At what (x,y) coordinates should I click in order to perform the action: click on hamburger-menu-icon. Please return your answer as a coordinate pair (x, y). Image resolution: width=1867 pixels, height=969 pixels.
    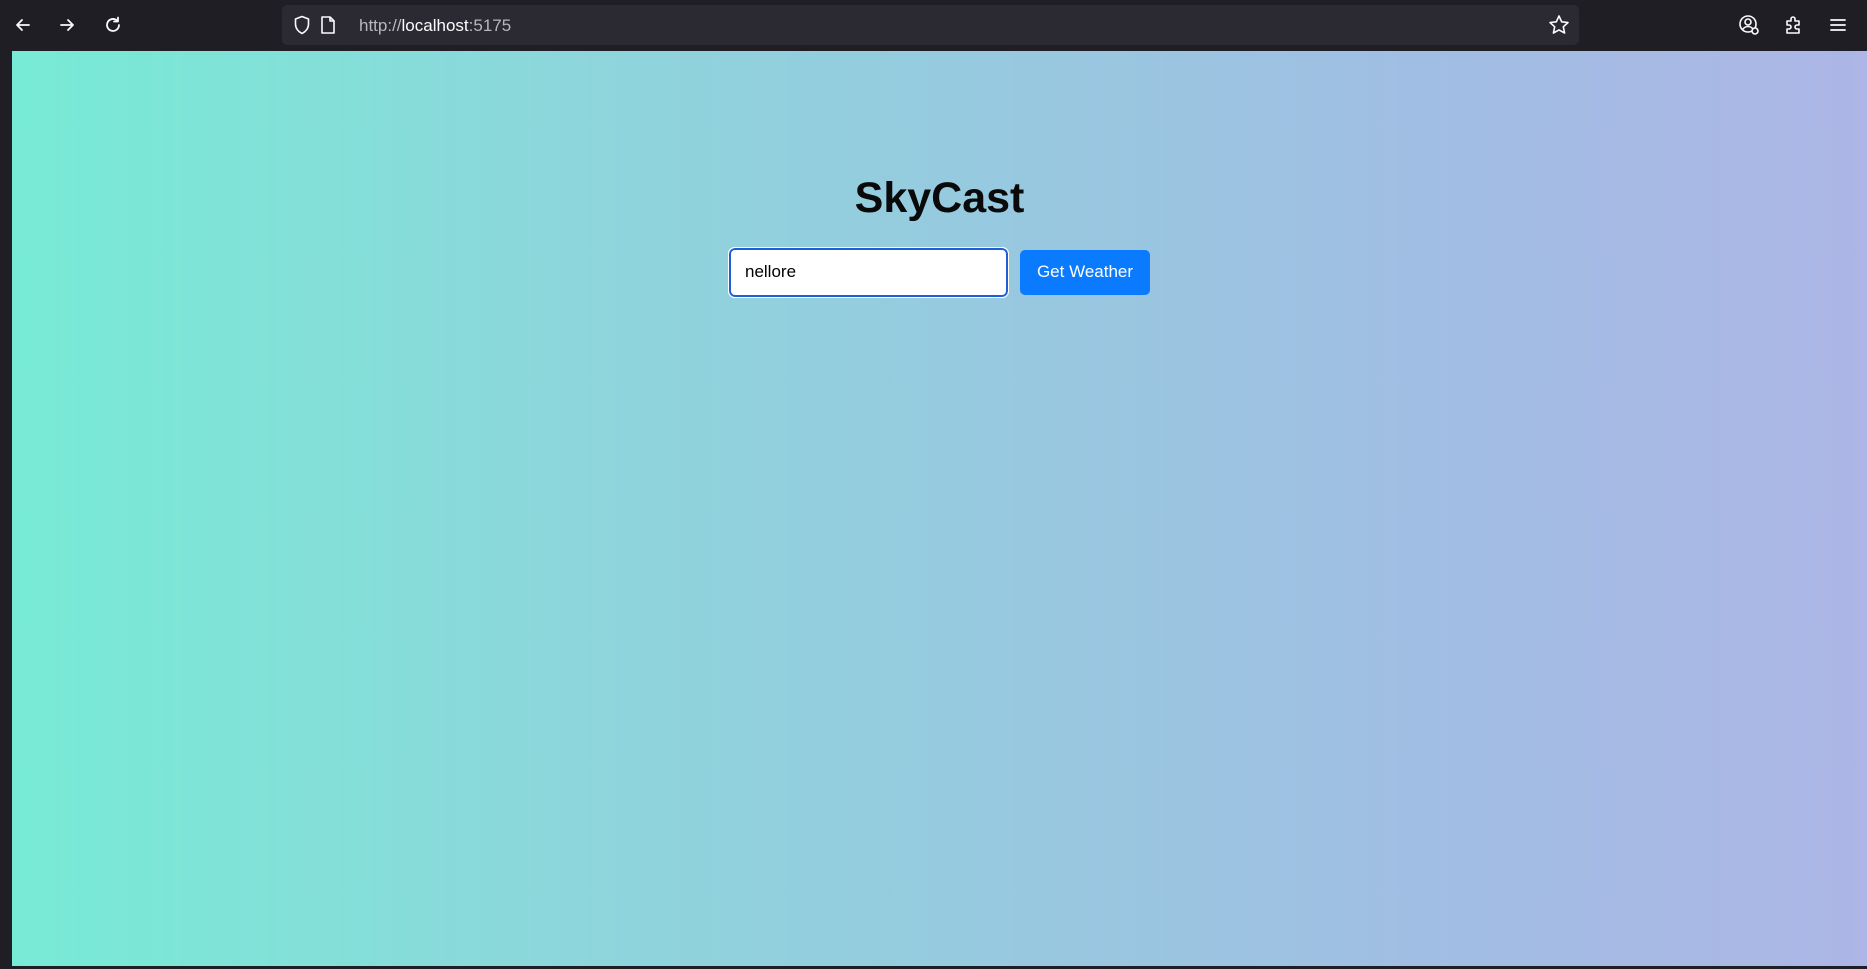
    Looking at the image, I should click on (1838, 25).